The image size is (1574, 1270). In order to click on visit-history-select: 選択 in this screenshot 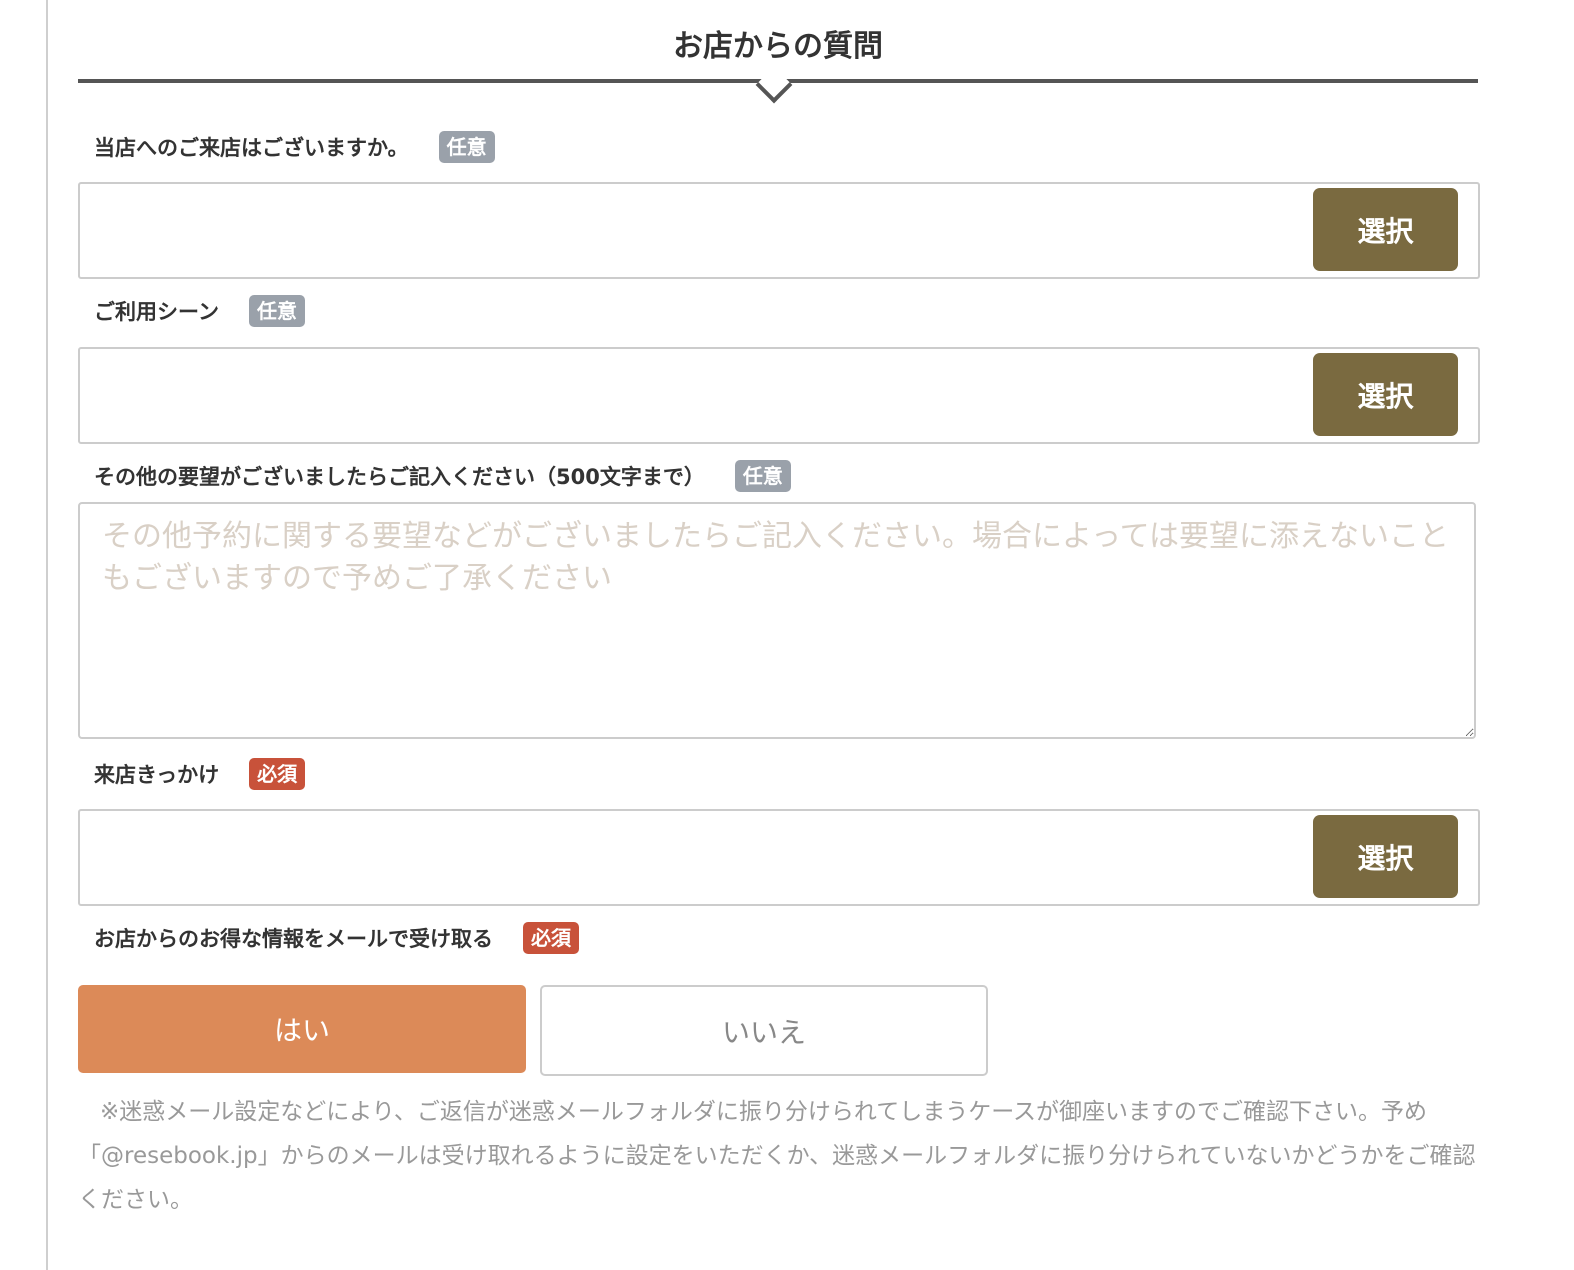, I will do `click(779, 230)`.